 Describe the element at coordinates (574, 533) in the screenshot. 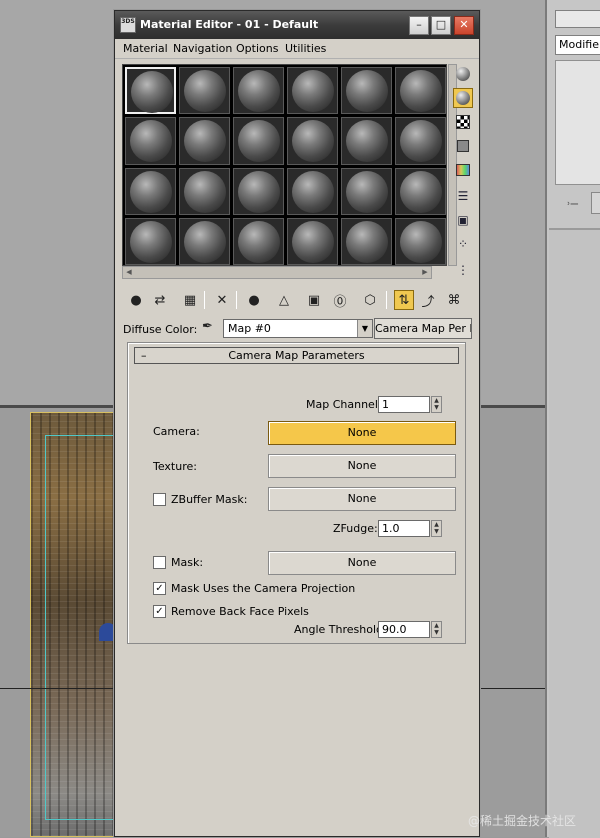

I see `command-panel-rollouts` at that location.